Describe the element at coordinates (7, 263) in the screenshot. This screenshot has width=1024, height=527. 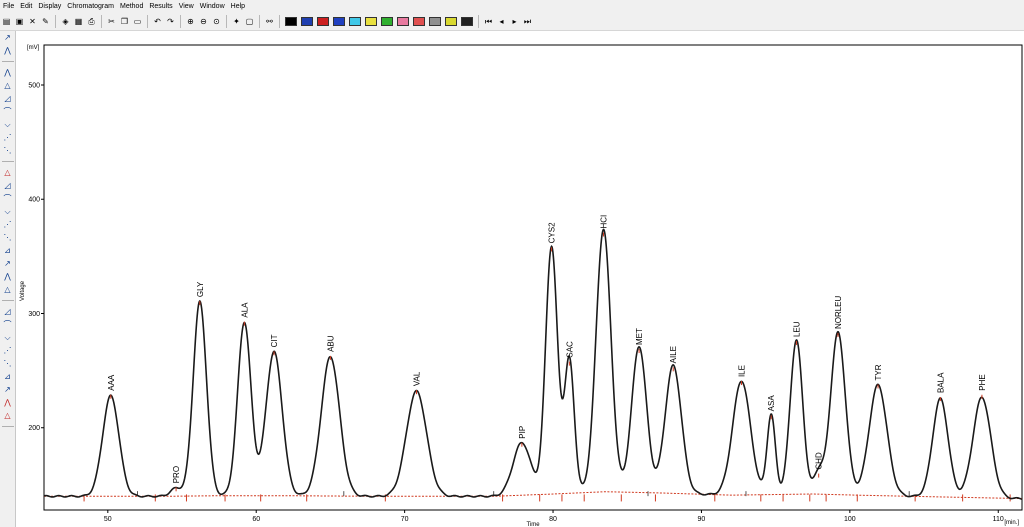
I see `backward-horizontal-icon: ↗` at that location.